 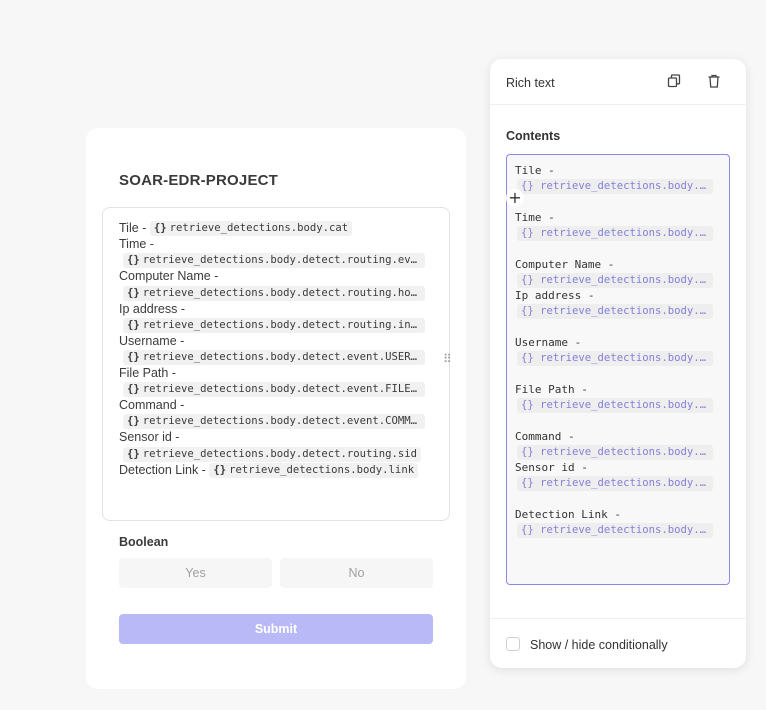 What do you see at coordinates (276, 405) in the screenshot?
I see `rich-text-row-command: Command -` at bounding box center [276, 405].